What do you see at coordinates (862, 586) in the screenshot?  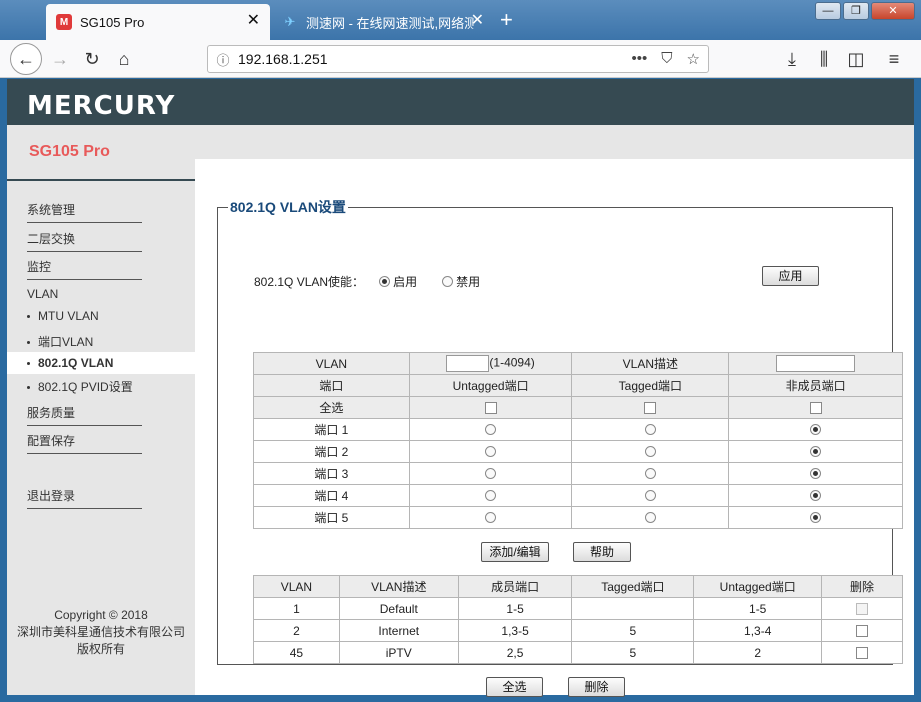 I see `col-delete: 删除` at bounding box center [862, 586].